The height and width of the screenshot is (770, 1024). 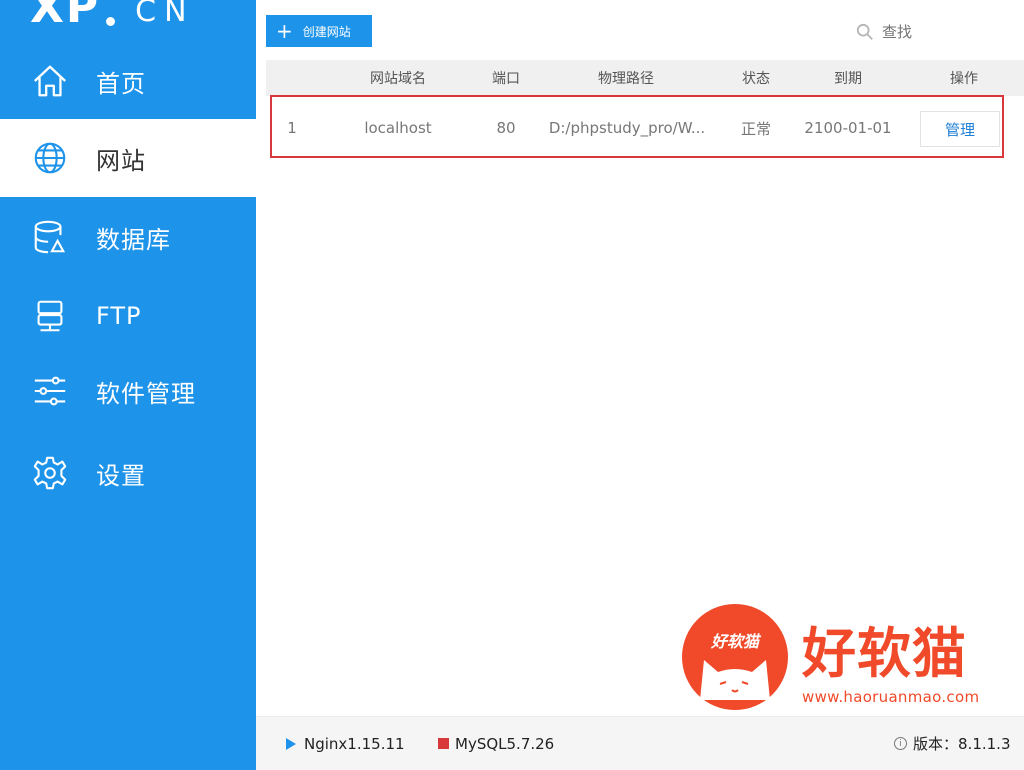 I want to click on sidebar-item-database: 数据库, so click(x=128, y=237).